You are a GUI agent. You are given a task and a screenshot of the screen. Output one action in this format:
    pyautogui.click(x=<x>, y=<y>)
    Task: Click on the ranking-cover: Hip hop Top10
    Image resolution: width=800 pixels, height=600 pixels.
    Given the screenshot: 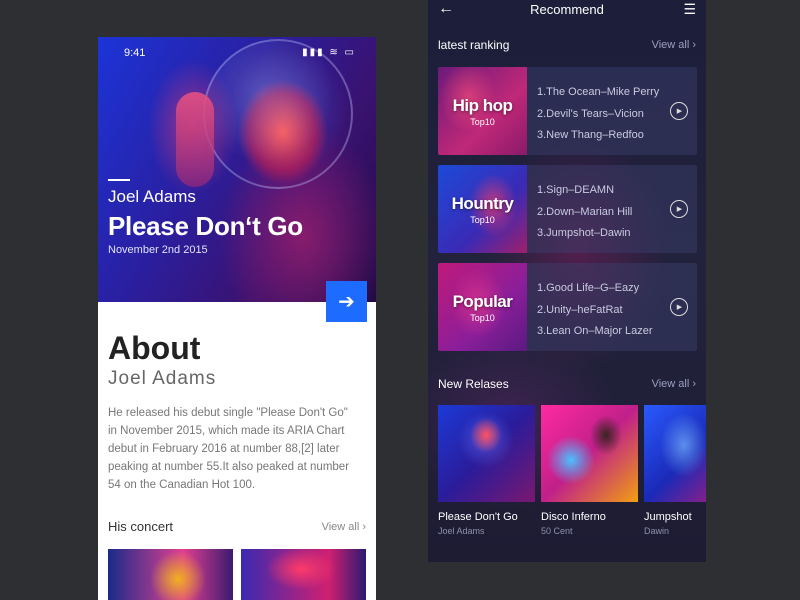 What is the action you would take?
    pyautogui.click(x=482, y=111)
    